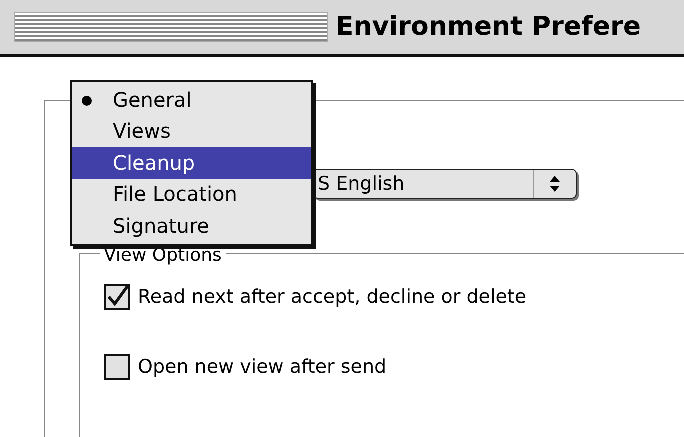  What do you see at coordinates (171, 27) in the screenshot?
I see `title-bar-stripes` at bounding box center [171, 27].